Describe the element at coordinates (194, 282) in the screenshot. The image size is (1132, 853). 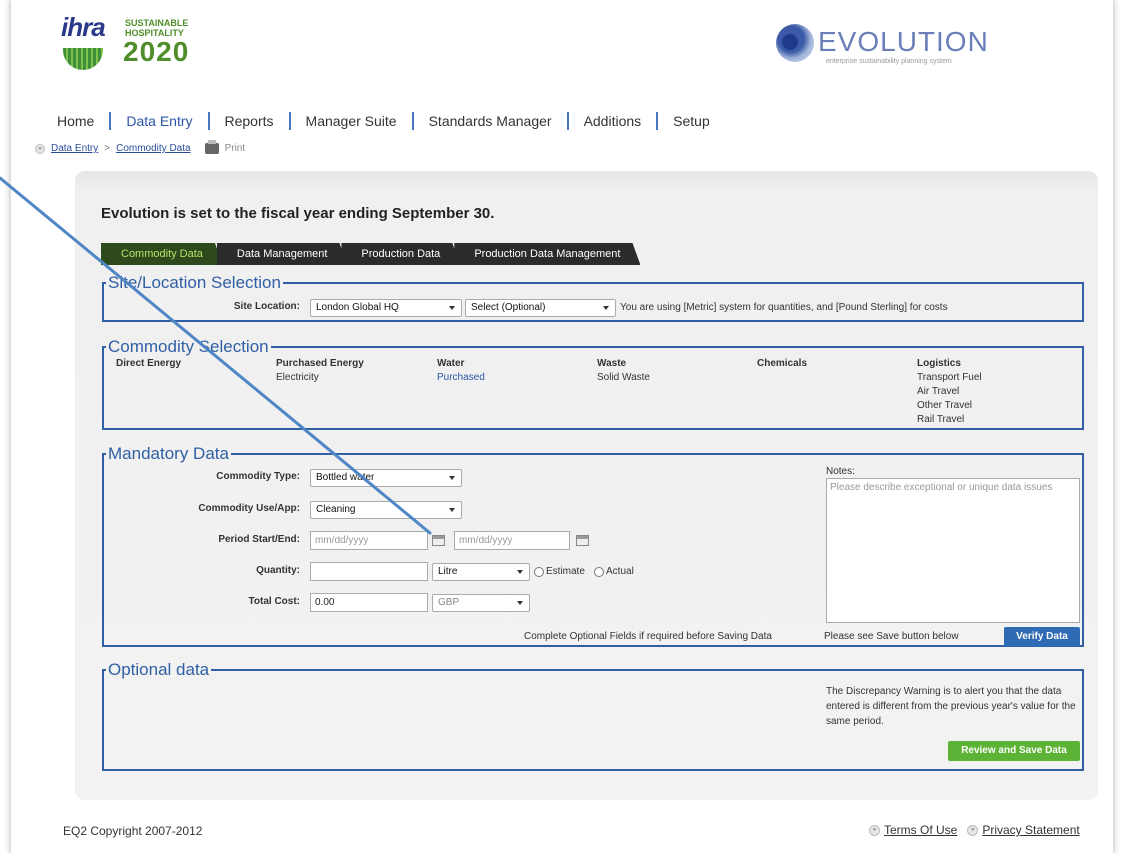
I see `site-location-legend: Site/Location Selection` at that location.